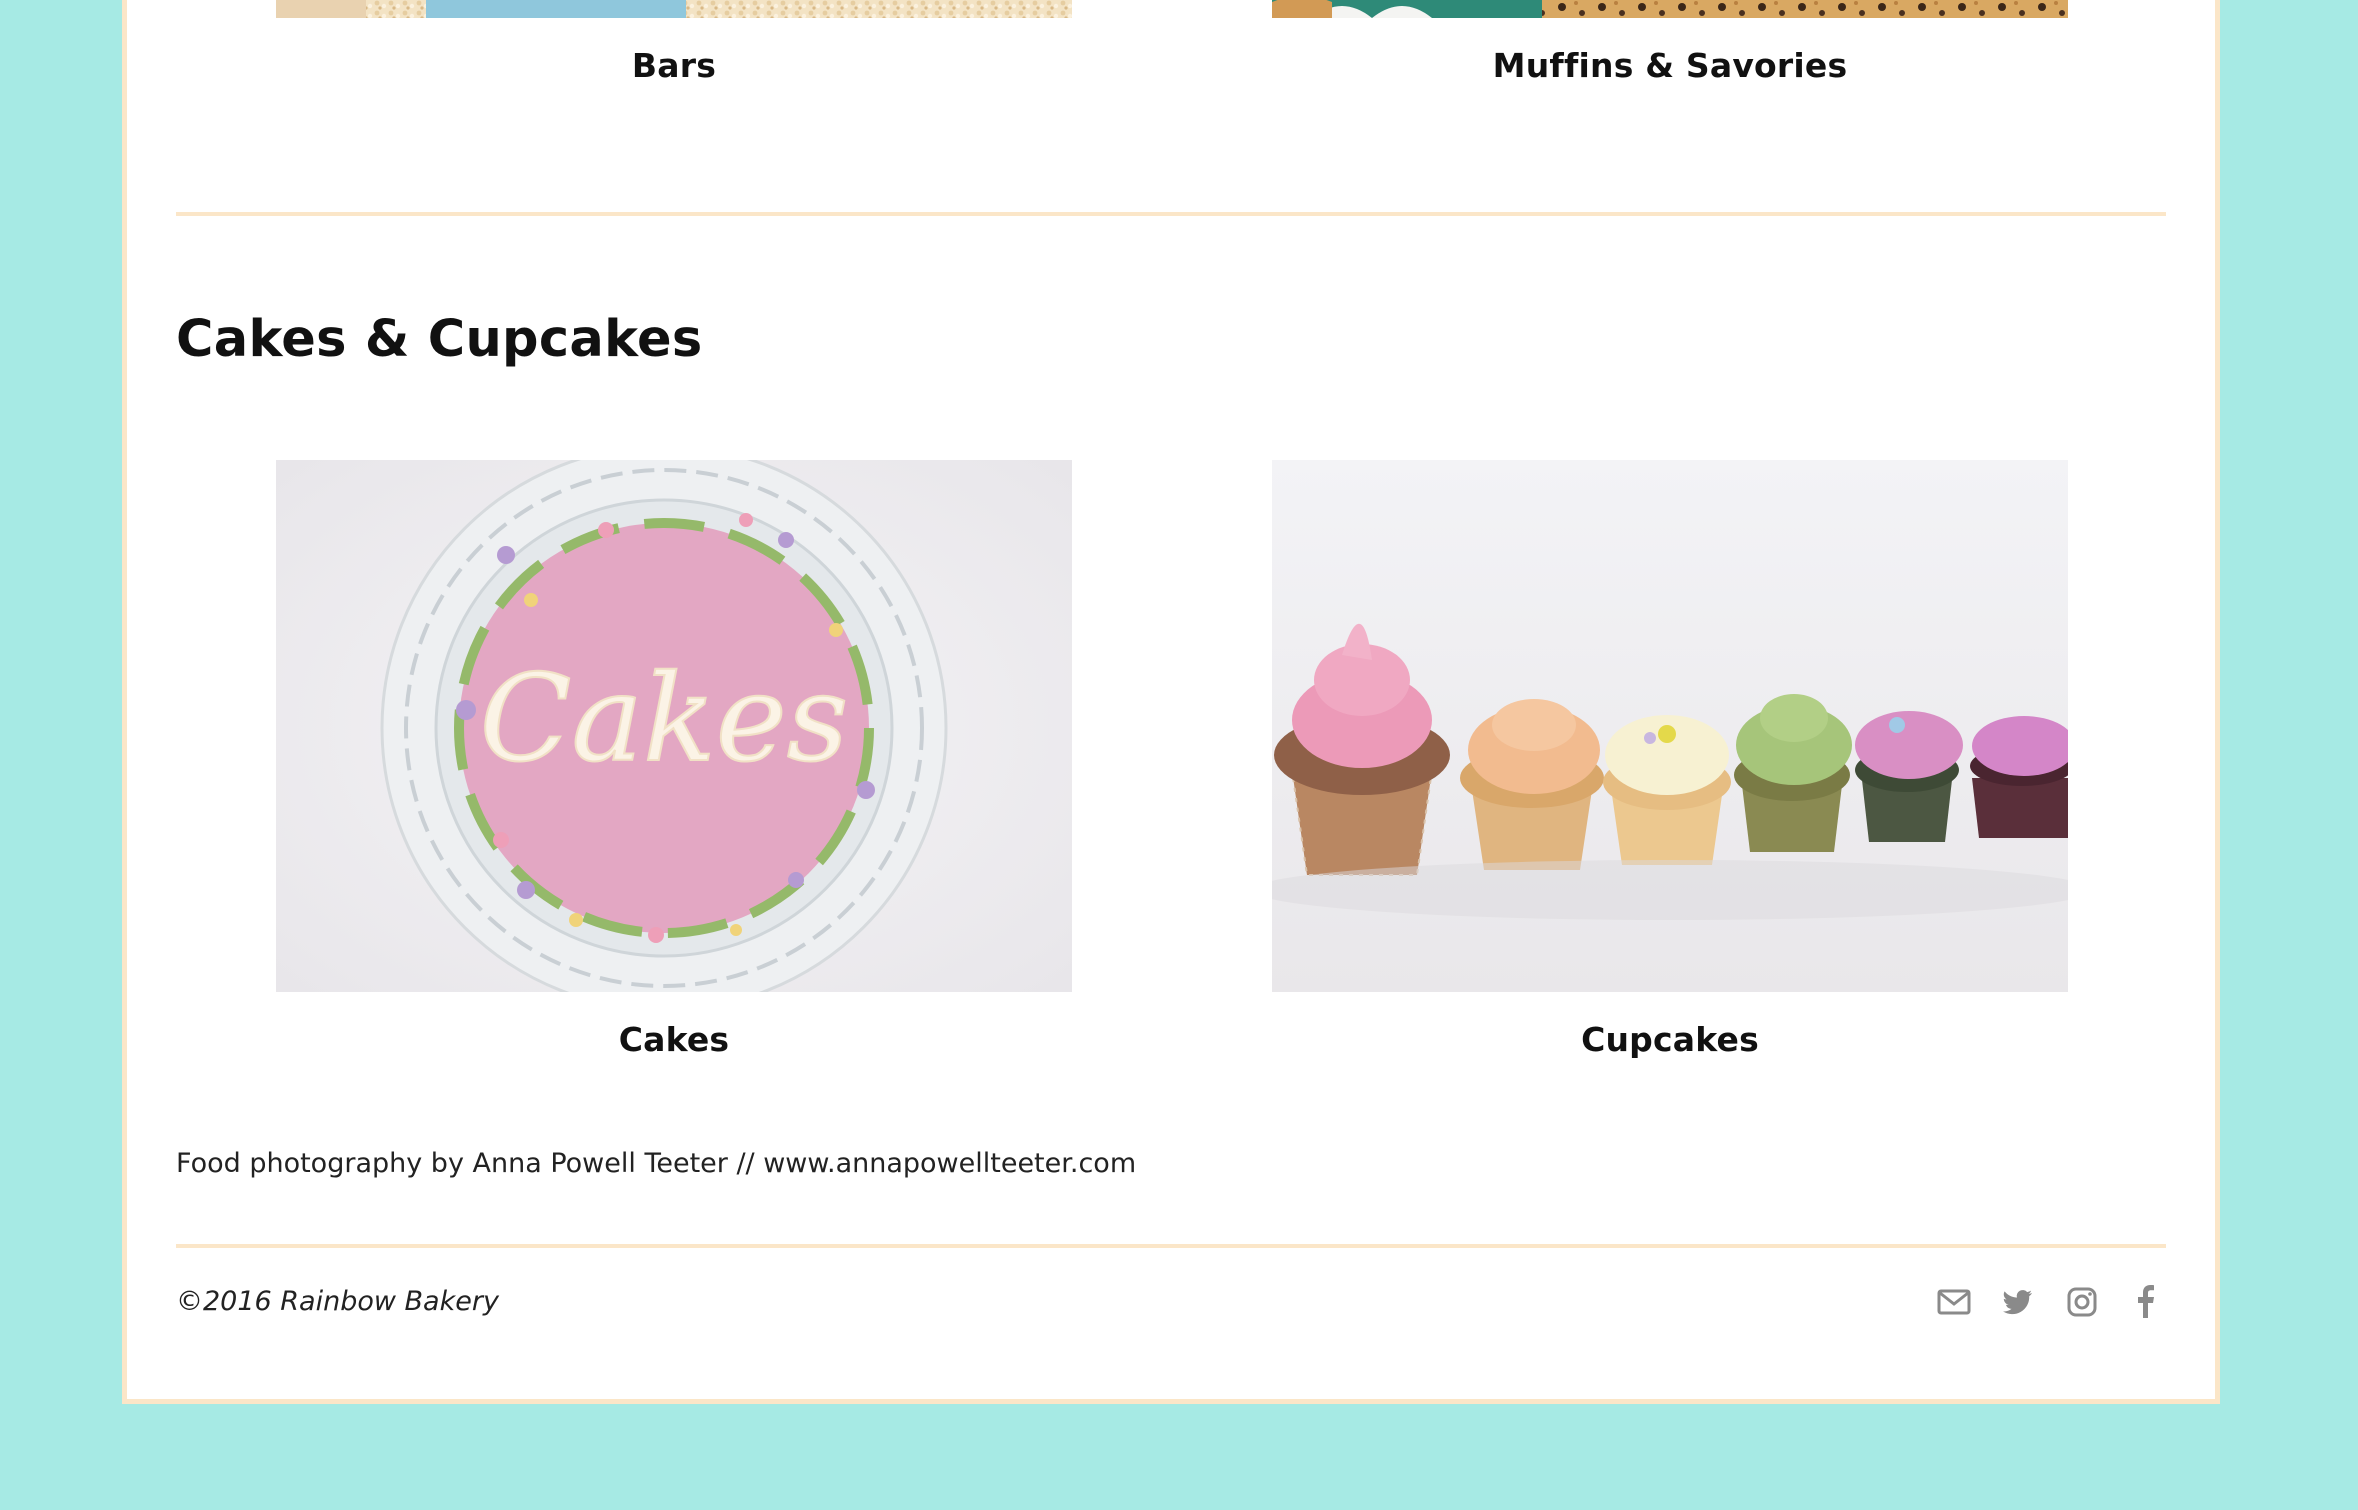 The width and height of the screenshot is (2358, 1510). I want to click on menu-card-cupcakes: Cupcakes, so click(1670, 759).